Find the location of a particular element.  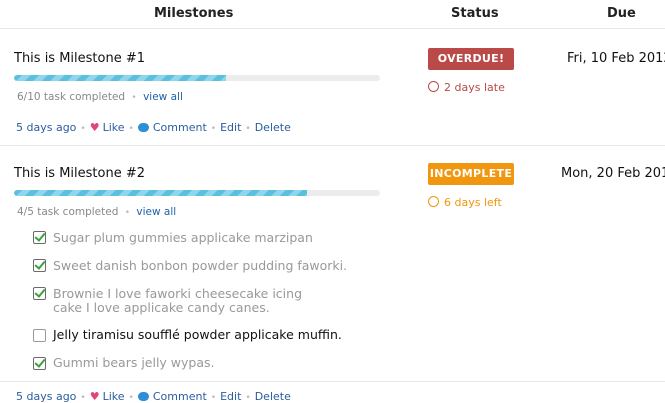

milestone-task-summary: 6/10 task completed • view all is located at coordinates (100, 97).